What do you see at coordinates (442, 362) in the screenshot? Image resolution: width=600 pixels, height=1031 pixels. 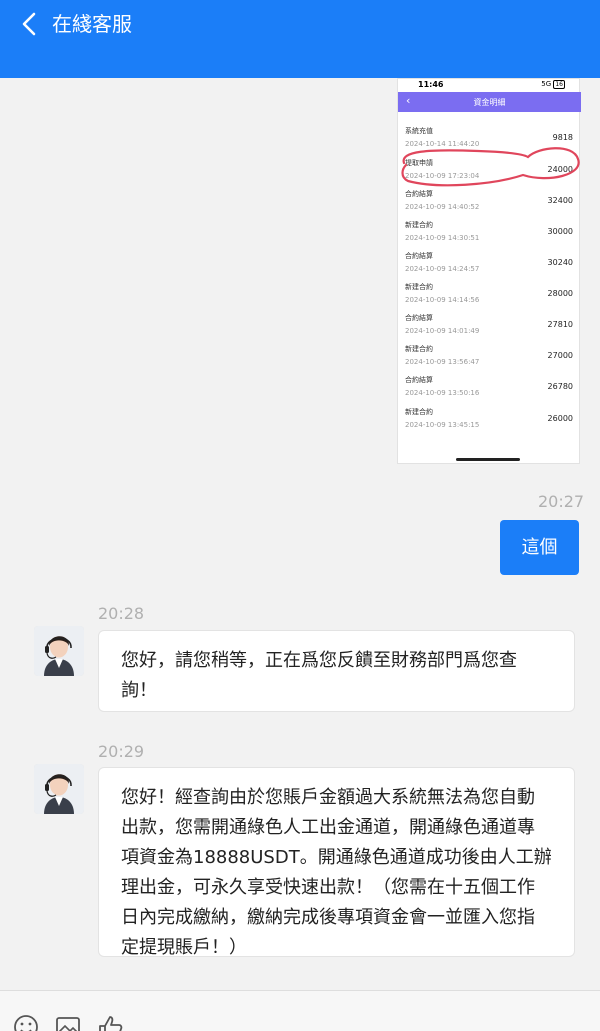 I see `shot-row-date: 2024-10-09 13:56:47` at bounding box center [442, 362].